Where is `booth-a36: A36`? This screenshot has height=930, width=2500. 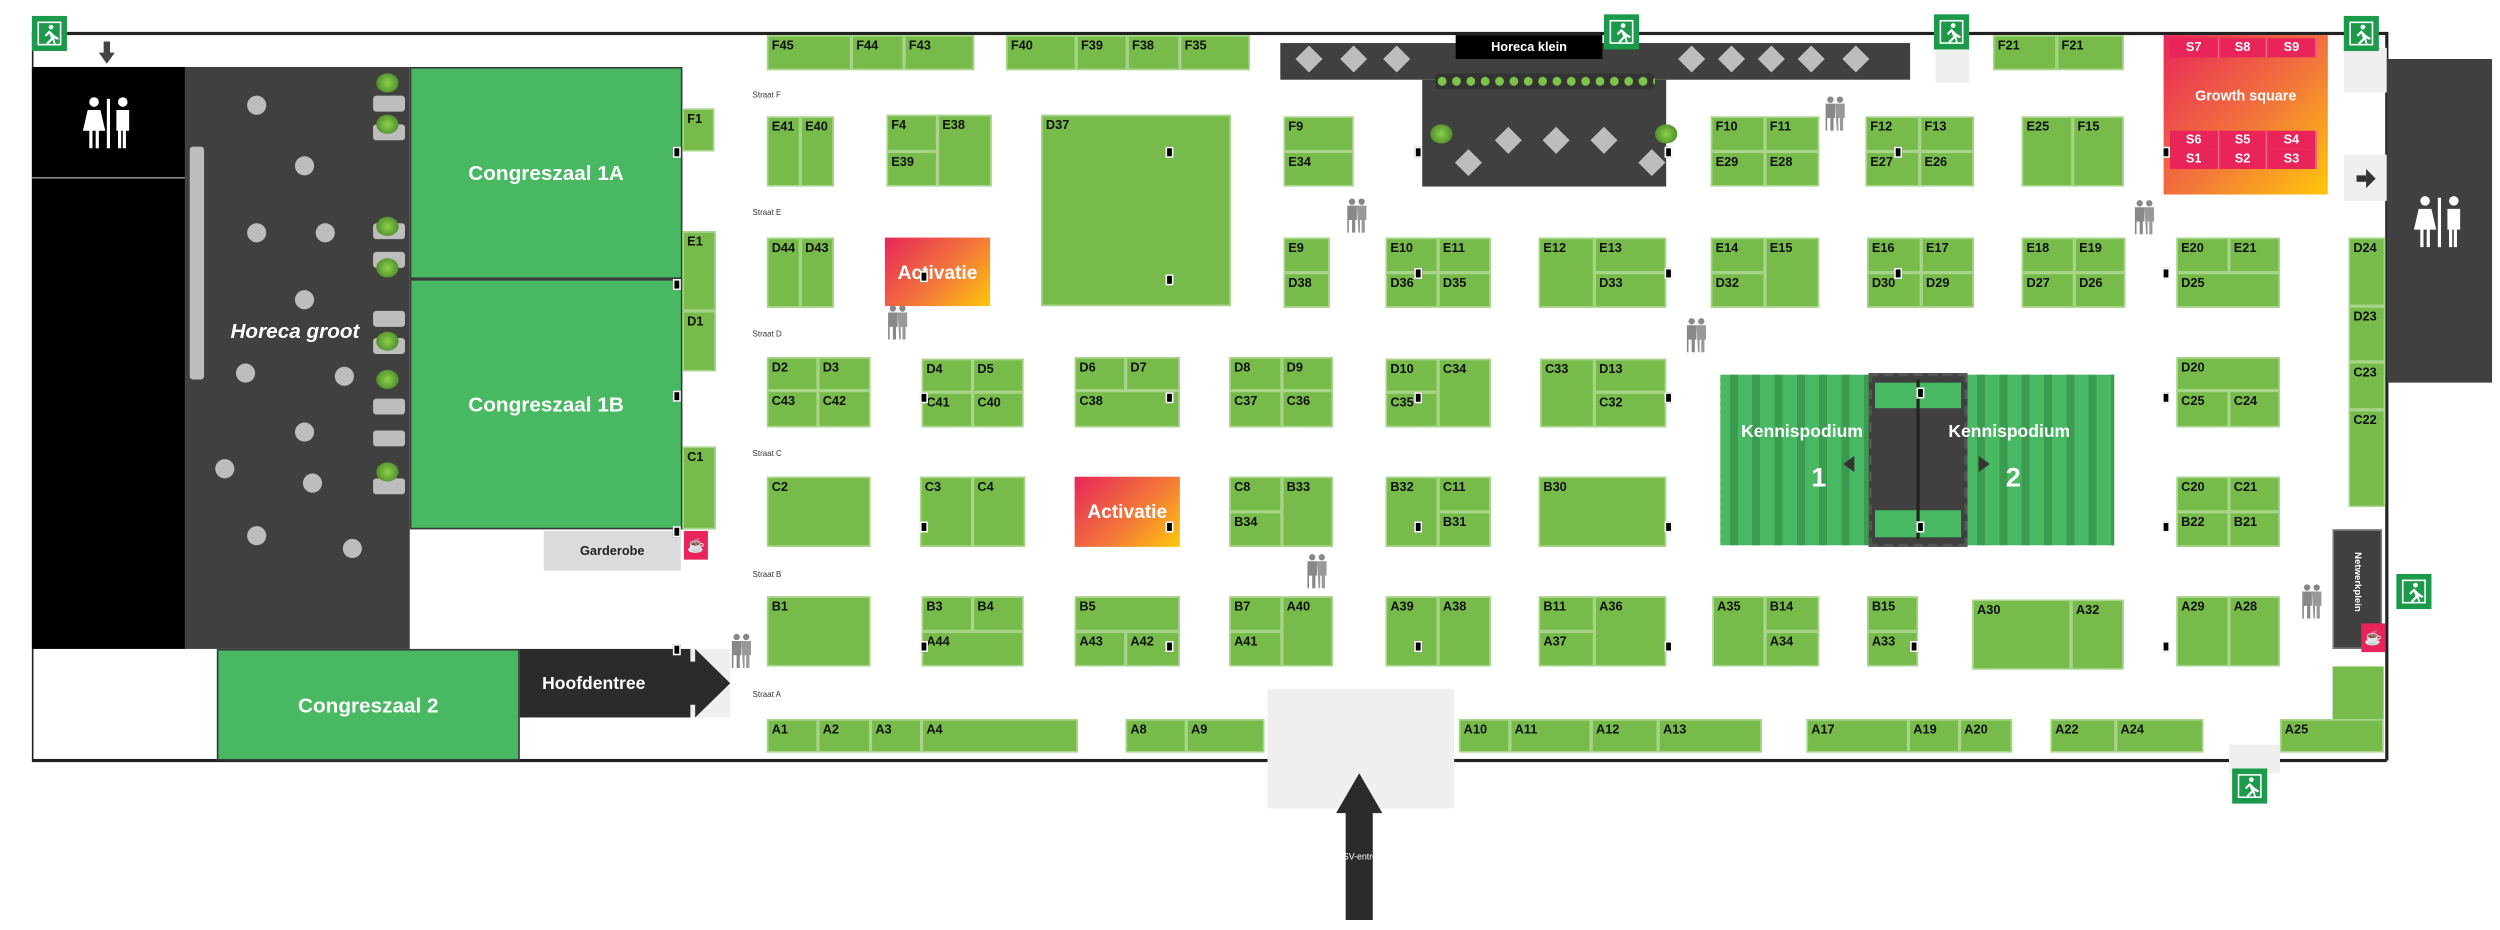 booth-a36: A36 is located at coordinates (1630, 631).